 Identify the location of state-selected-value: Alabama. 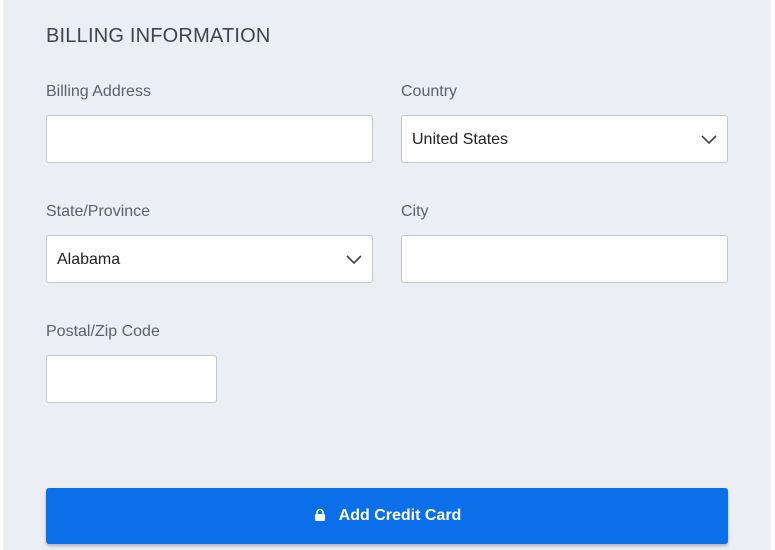
(89, 259).